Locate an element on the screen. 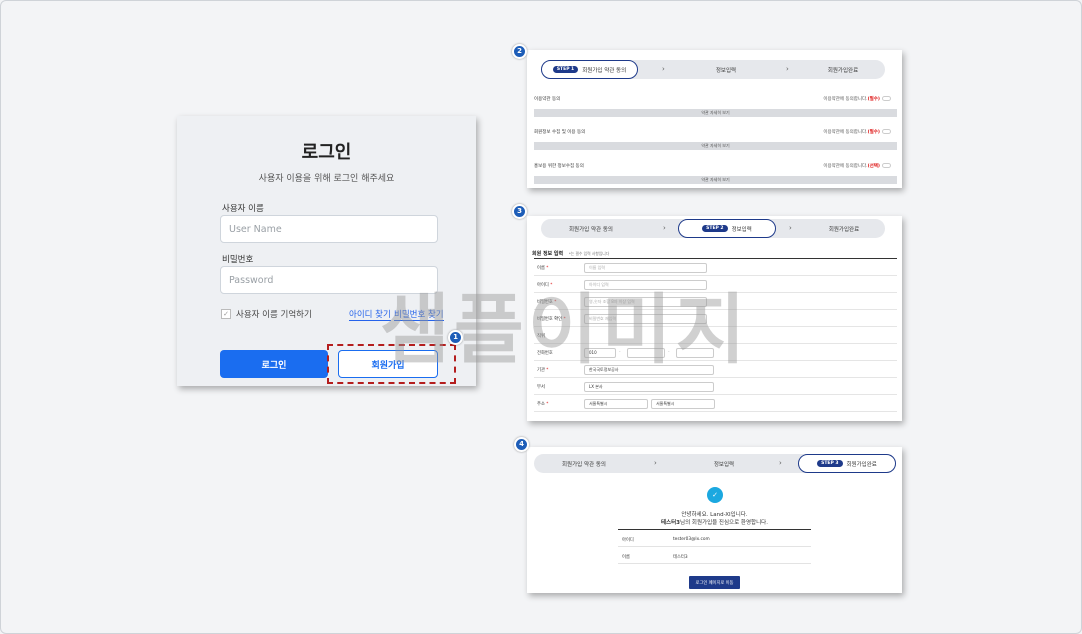 The image size is (1082, 634). step-bar: 회원가입 약관 동의 › 정보입력 › STEP 3 회원가입완료 is located at coordinates (715, 463).